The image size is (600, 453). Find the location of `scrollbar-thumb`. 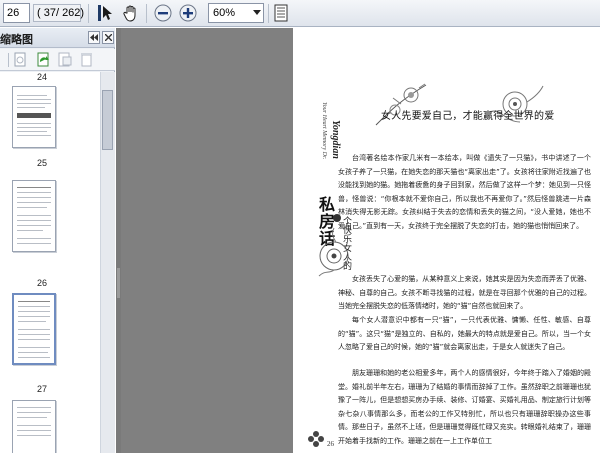

scrollbar-thumb is located at coordinates (107, 120).